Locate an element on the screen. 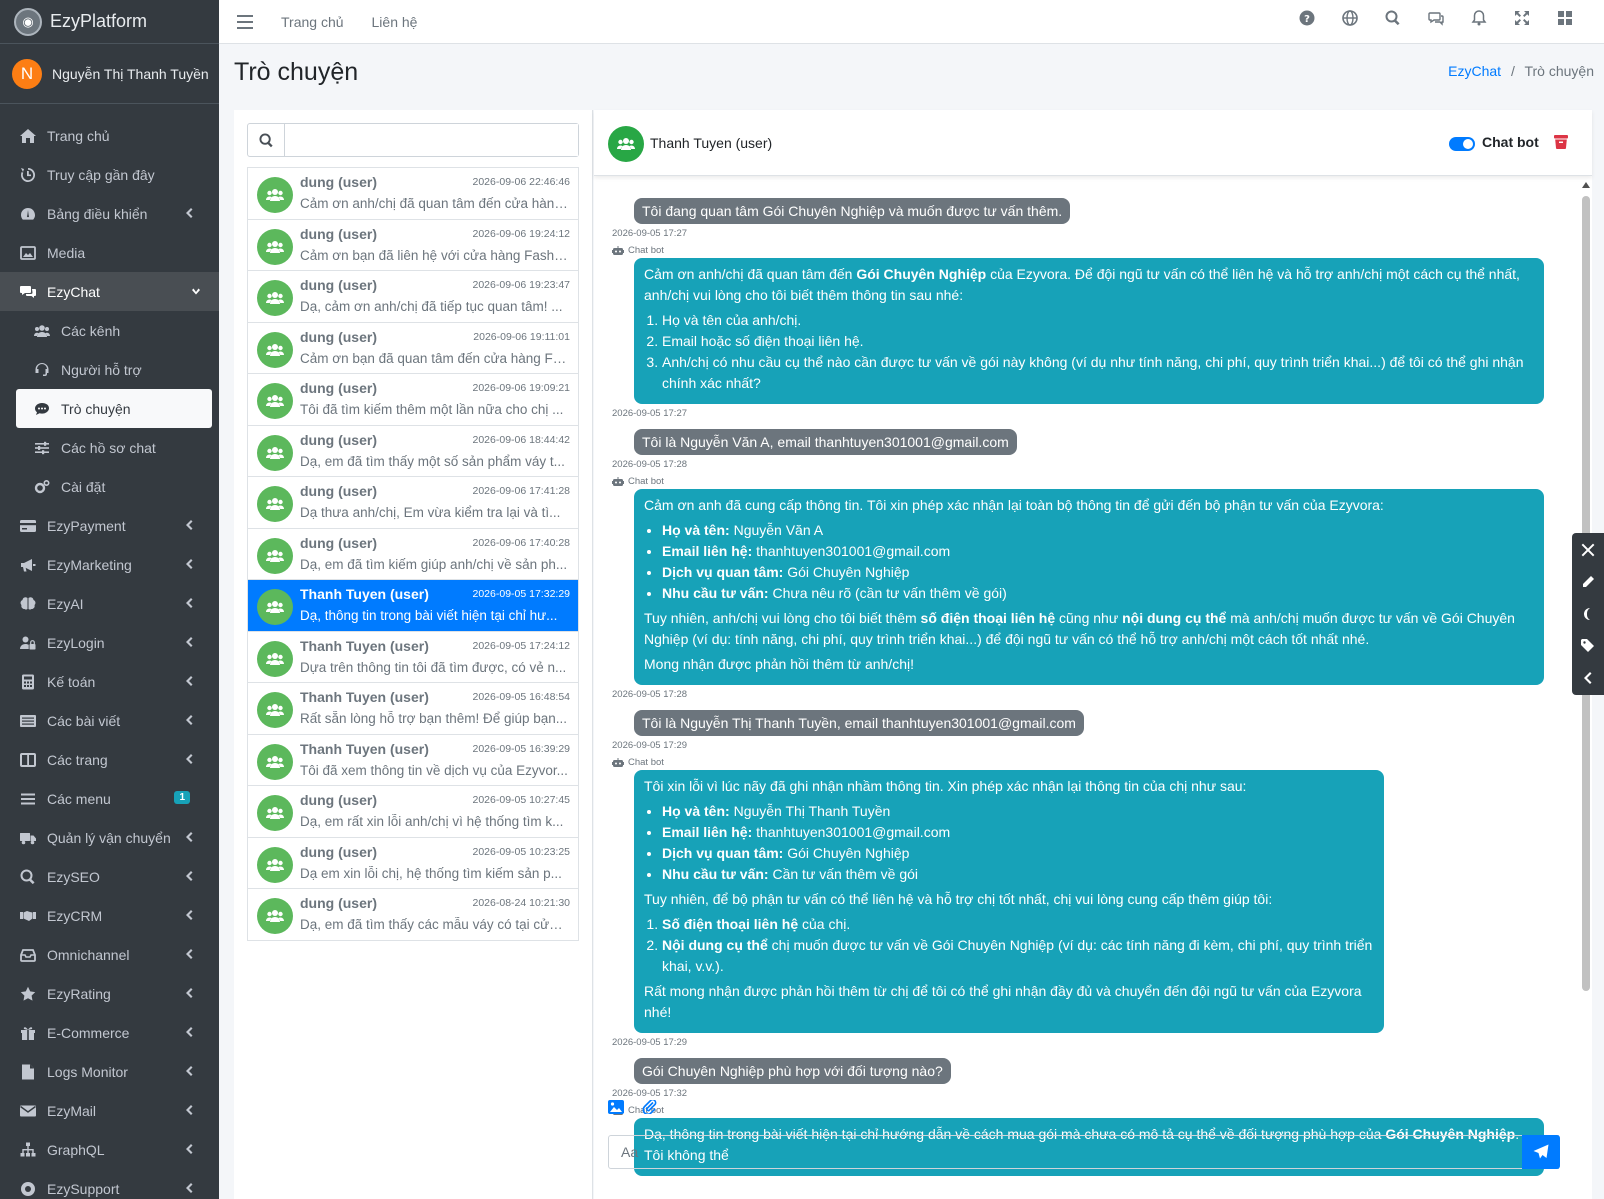 The image size is (1604, 1199). bars-icon is located at coordinates (28, 799).